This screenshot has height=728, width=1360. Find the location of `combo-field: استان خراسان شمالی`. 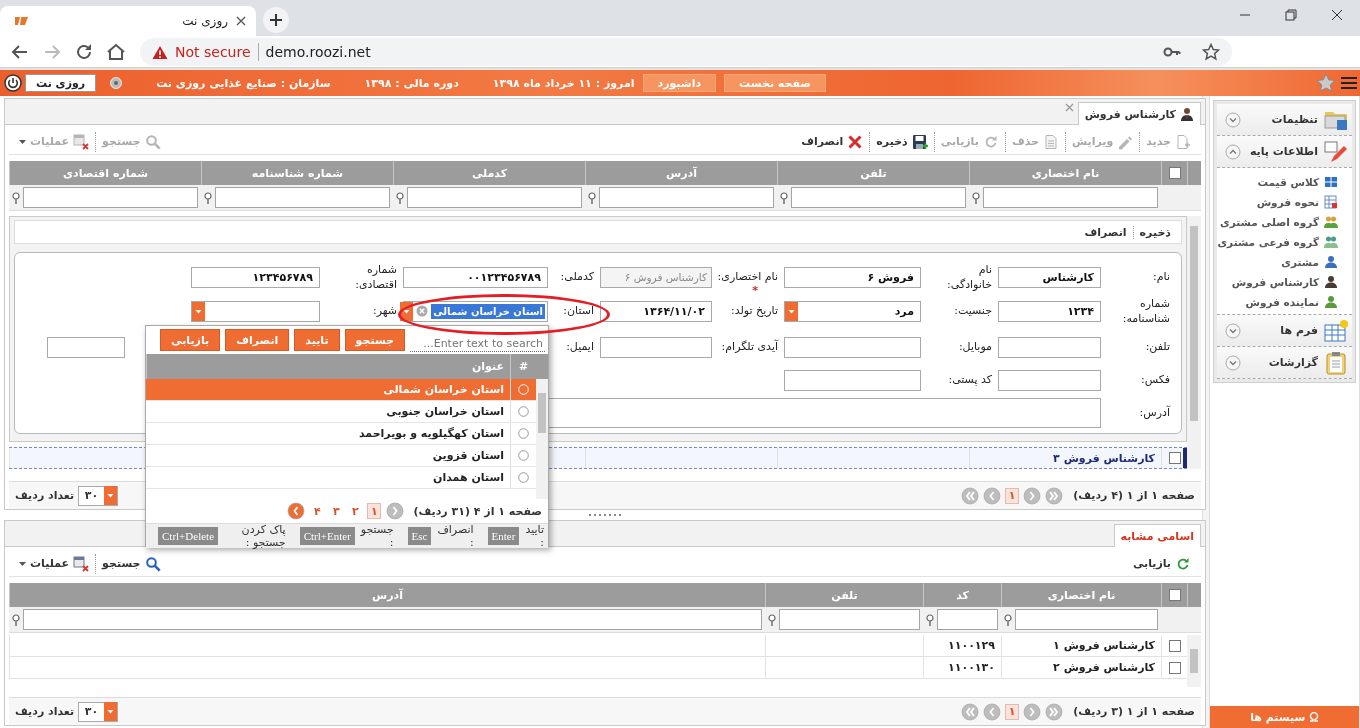

combo-field: استان خراسان شمالی is located at coordinates (475, 311).